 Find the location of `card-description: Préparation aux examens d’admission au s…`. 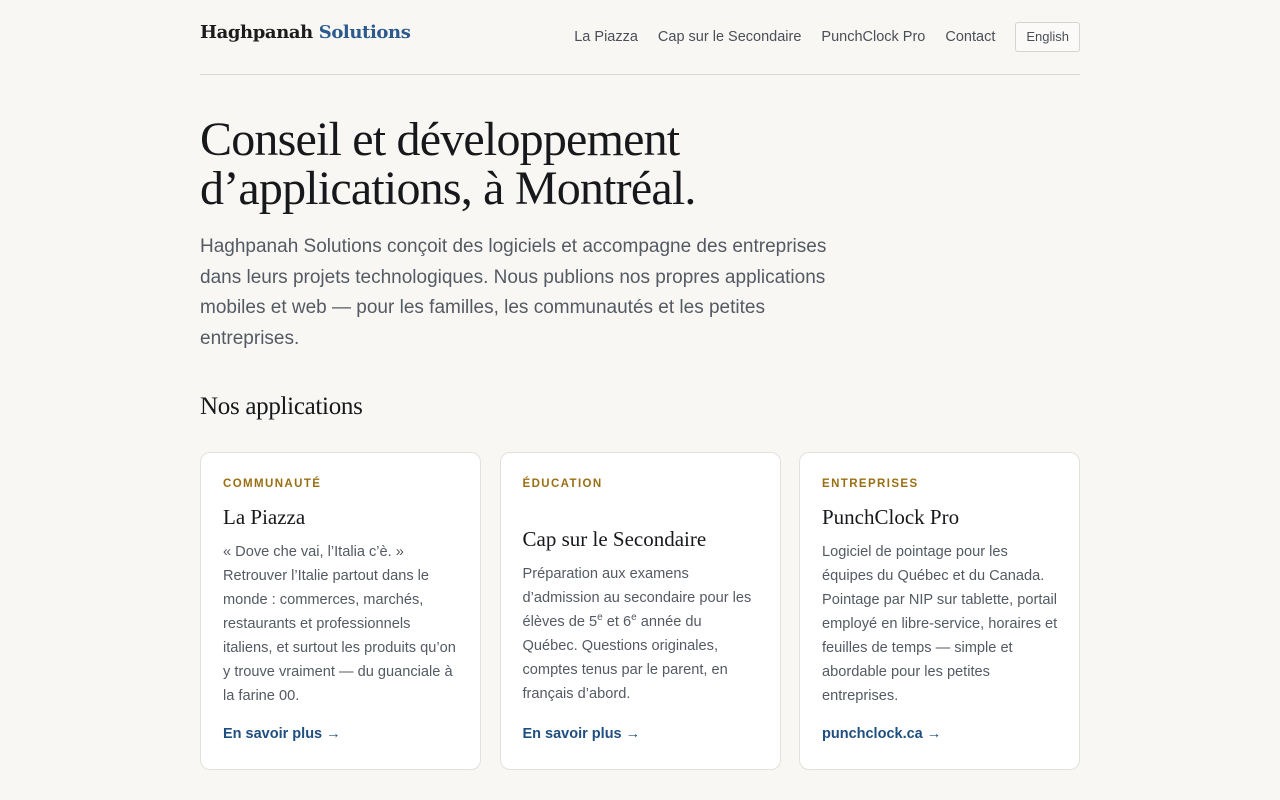

card-description: Préparation aux examens d’admission au s… is located at coordinates (642, 634).